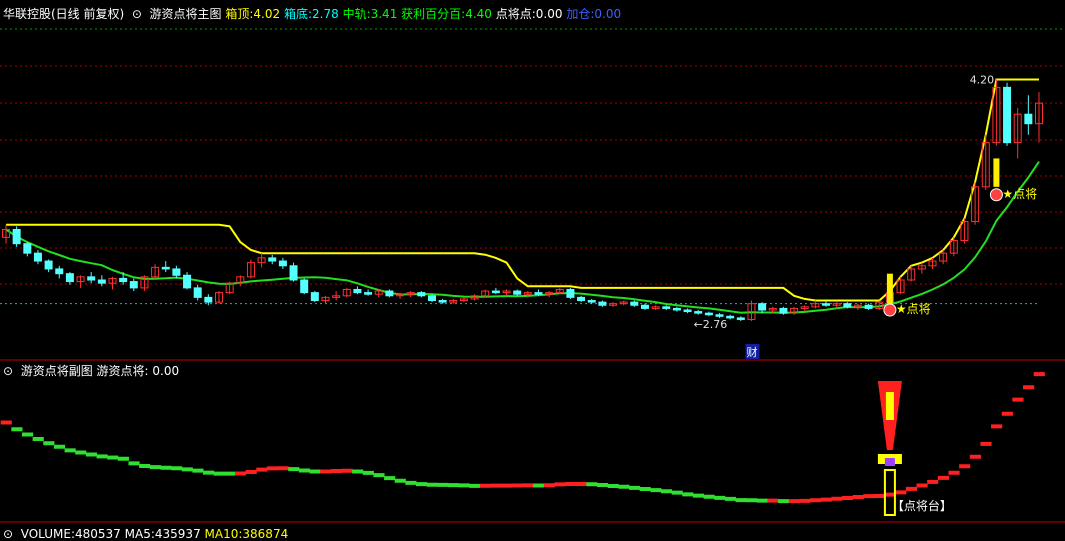 The image size is (1065, 541). I want to click on platform-marker, so click(889, 462).